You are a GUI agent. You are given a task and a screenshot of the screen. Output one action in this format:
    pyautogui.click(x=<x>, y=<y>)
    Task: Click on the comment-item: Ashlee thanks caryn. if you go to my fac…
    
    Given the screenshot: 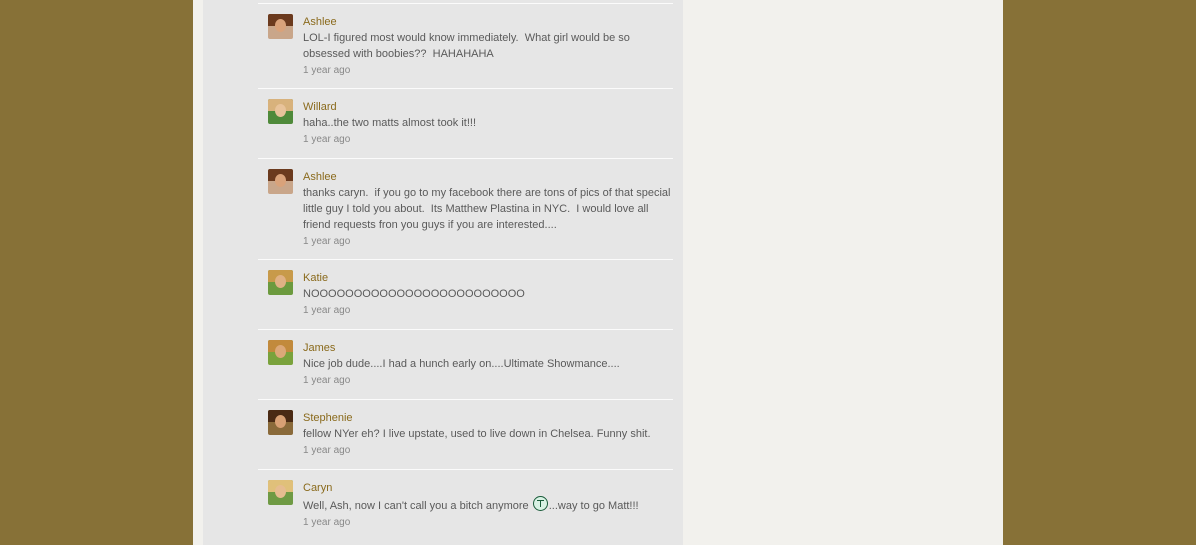 What is the action you would take?
    pyautogui.click(x=465, y=209)
    